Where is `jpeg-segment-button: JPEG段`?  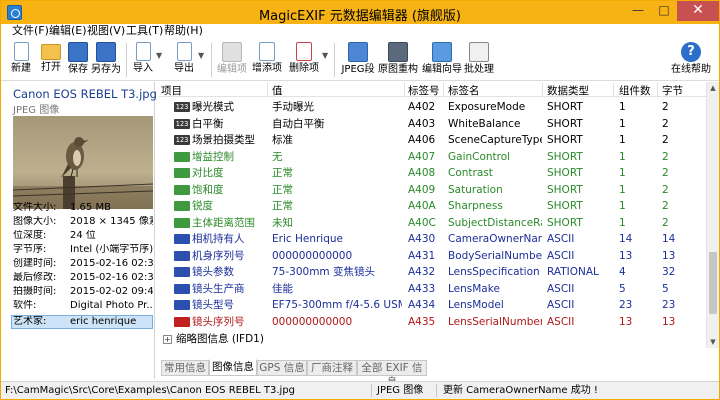
jpeg-segment-button: JPEG段 is located at coordinates (358, 60).